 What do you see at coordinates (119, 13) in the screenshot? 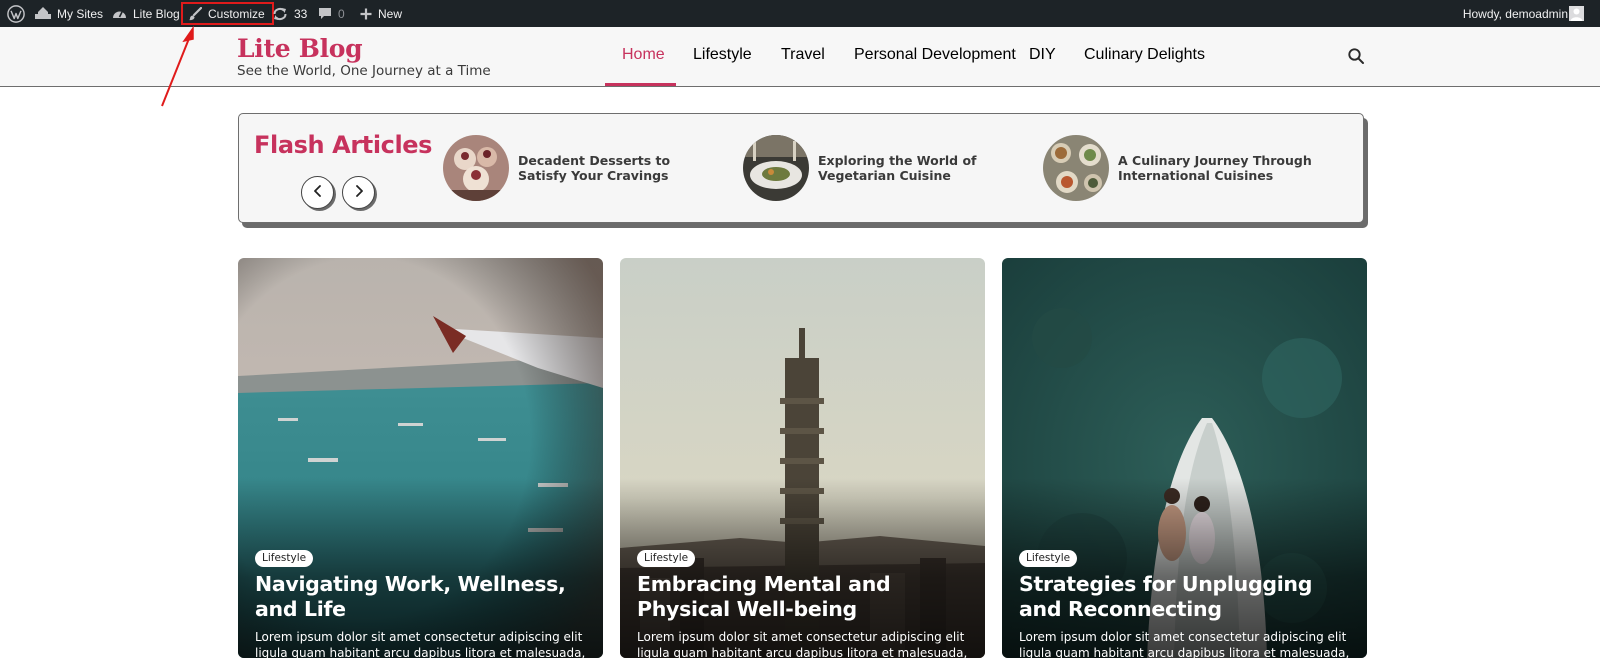
I see `dashboard-gauge-icon` at bounding box center [119, 13].